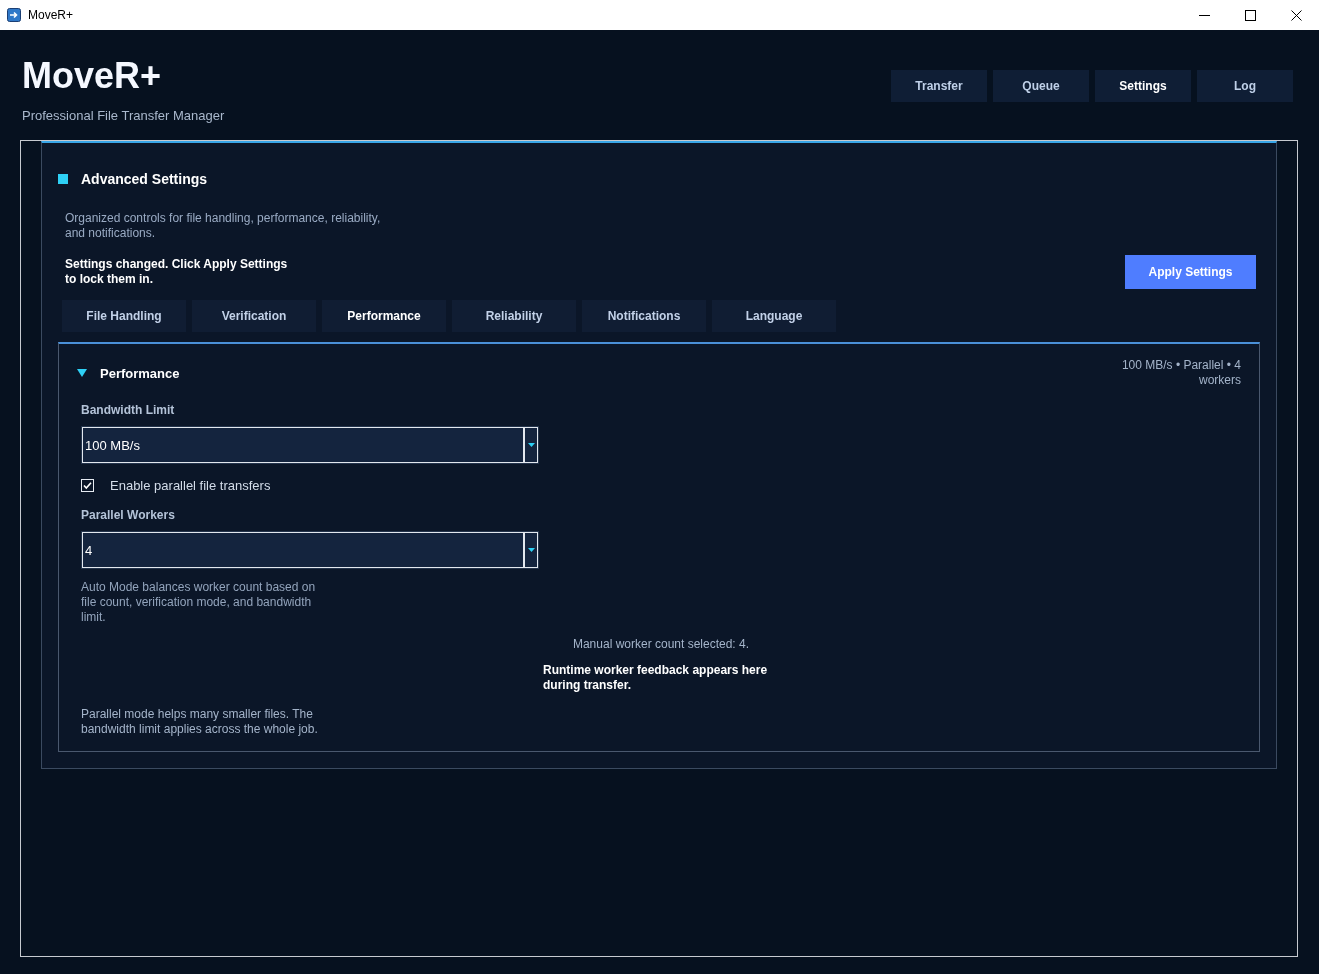 The height and width of the screenshot is (974, 1319). What do you see at coordinates (140, 373) in the screenshot?
I see `section-title: Performance` at bounding box center [140, 373].